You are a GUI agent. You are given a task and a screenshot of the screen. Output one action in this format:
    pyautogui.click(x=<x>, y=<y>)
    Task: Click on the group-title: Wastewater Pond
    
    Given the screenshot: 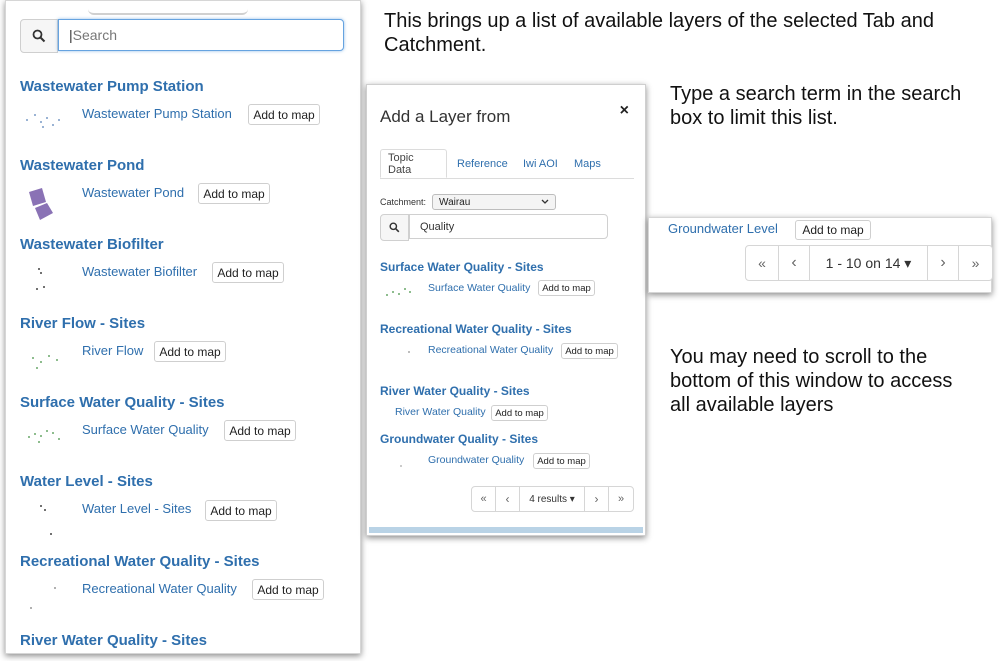 What is the action you would take?
    pyautogui.click(x=82, y=165)
    